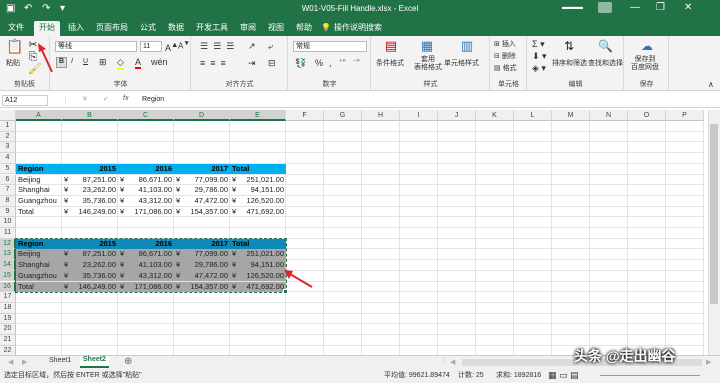  What do you see at coordinates (45, 58) in the screenshot?
I see `arrow-to-copy` at bounding box center [45, 58].